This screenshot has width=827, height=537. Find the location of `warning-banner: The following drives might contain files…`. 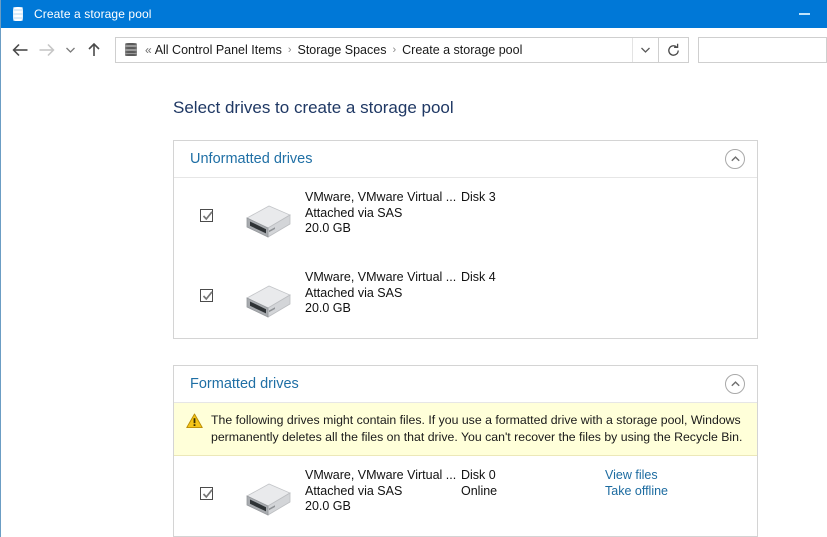

warning-banner: The following drives might contain files… is located at coordinates (465, 429).